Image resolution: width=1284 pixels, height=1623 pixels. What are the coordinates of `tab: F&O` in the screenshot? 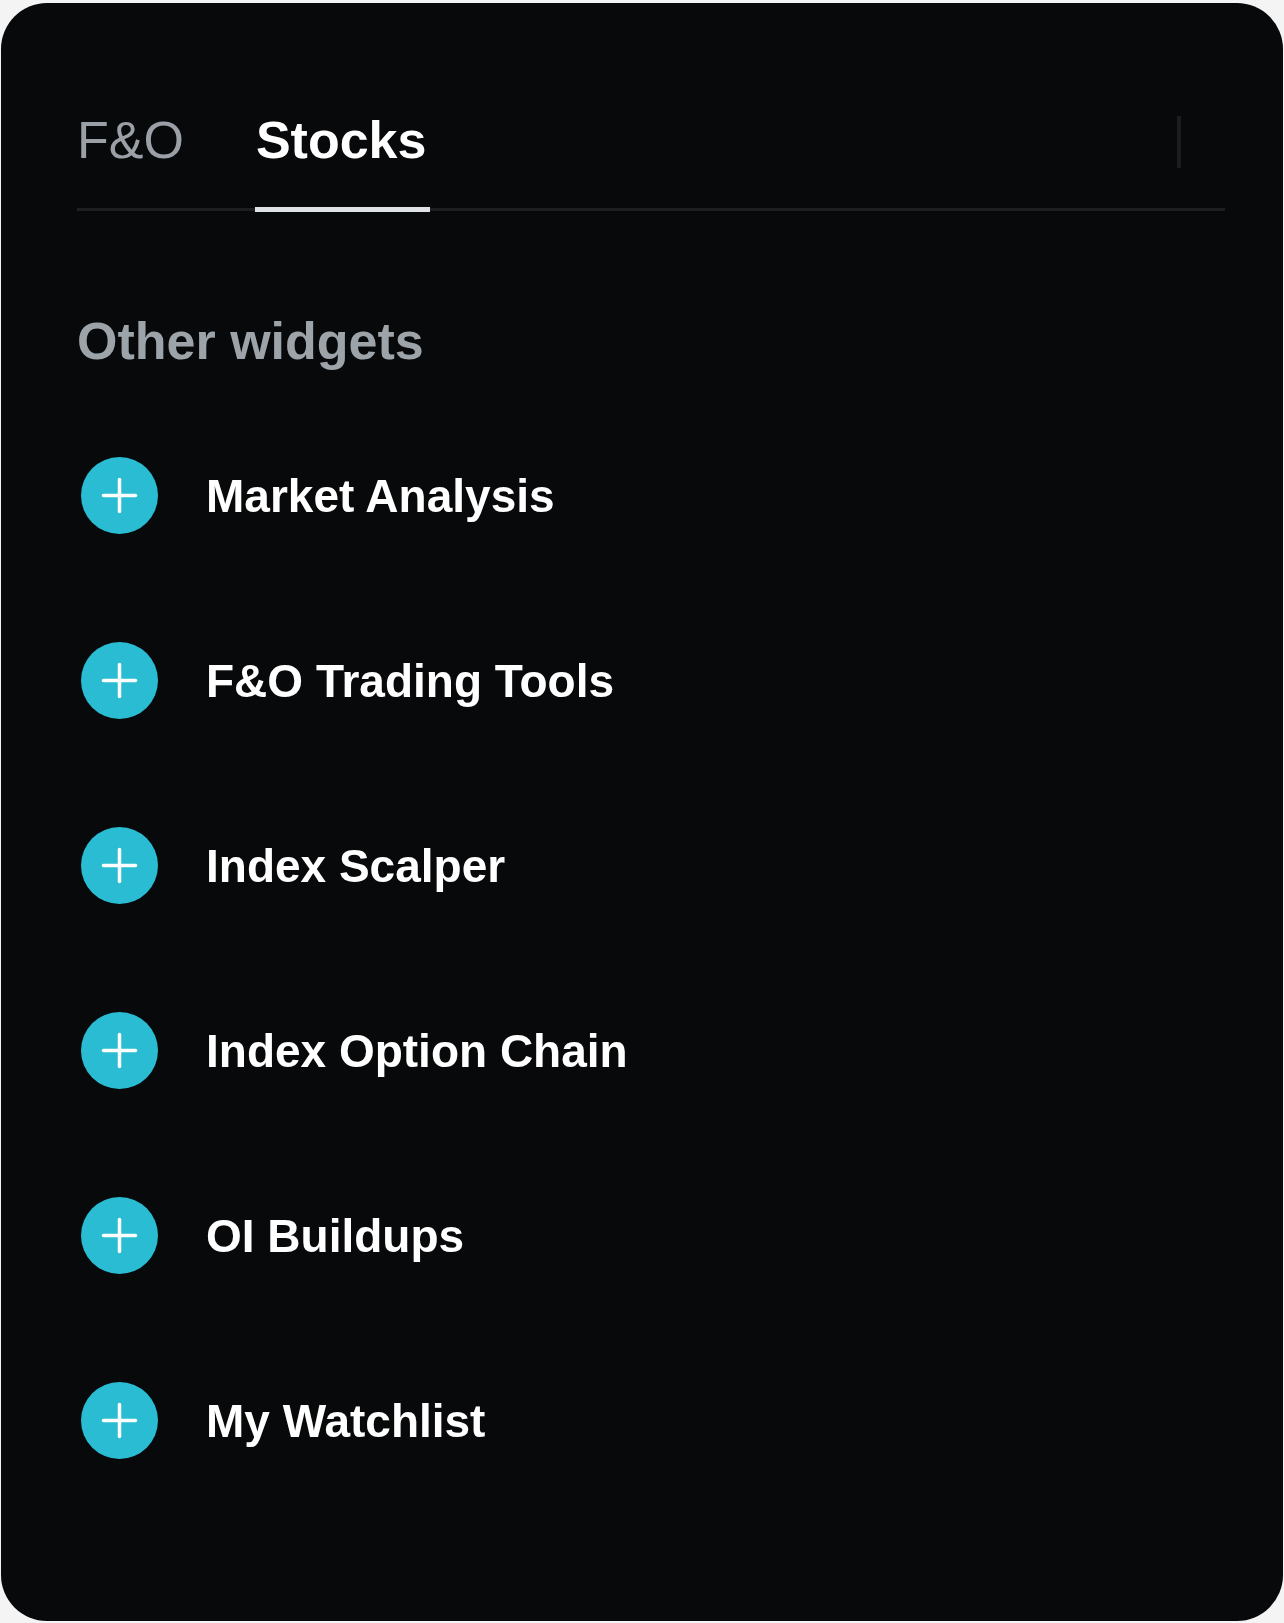 It's located at (130, 159).